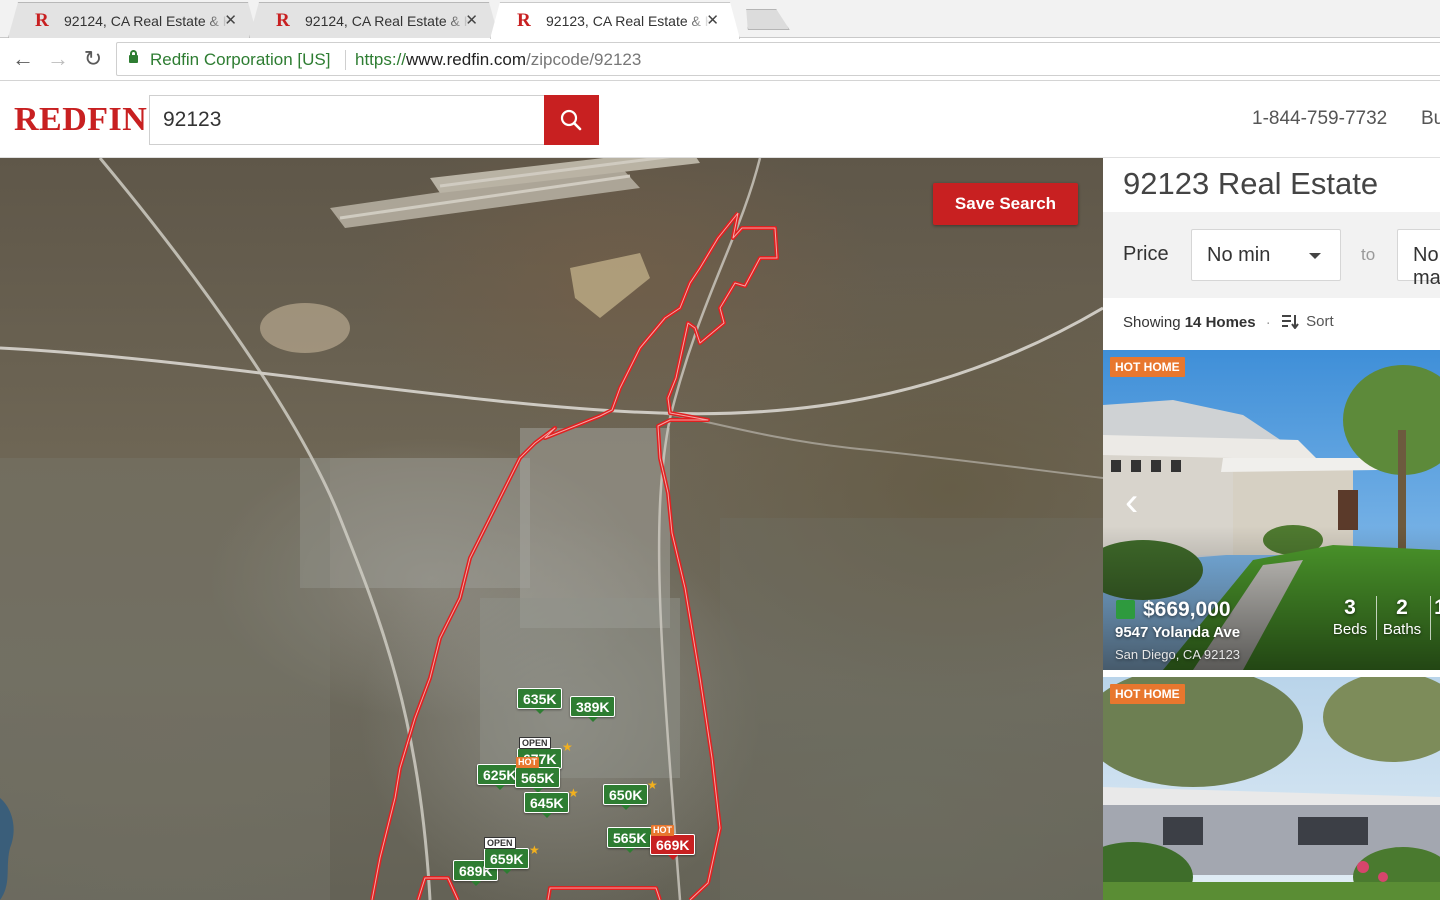 The height and width of the screenshot is (900, 1440). I want to click on map-price-pin: 635K, so click(540, 701).